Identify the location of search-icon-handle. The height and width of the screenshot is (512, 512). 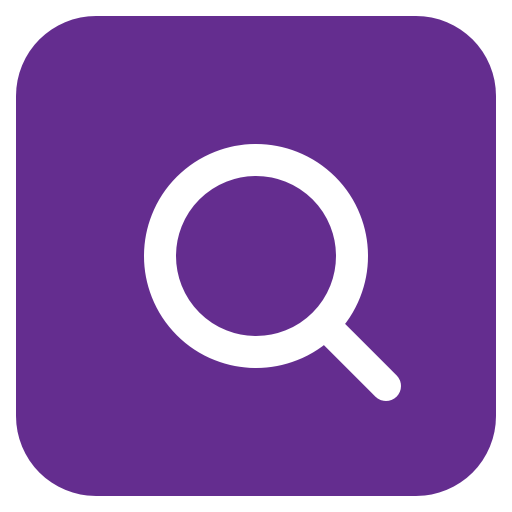
(359, 359).